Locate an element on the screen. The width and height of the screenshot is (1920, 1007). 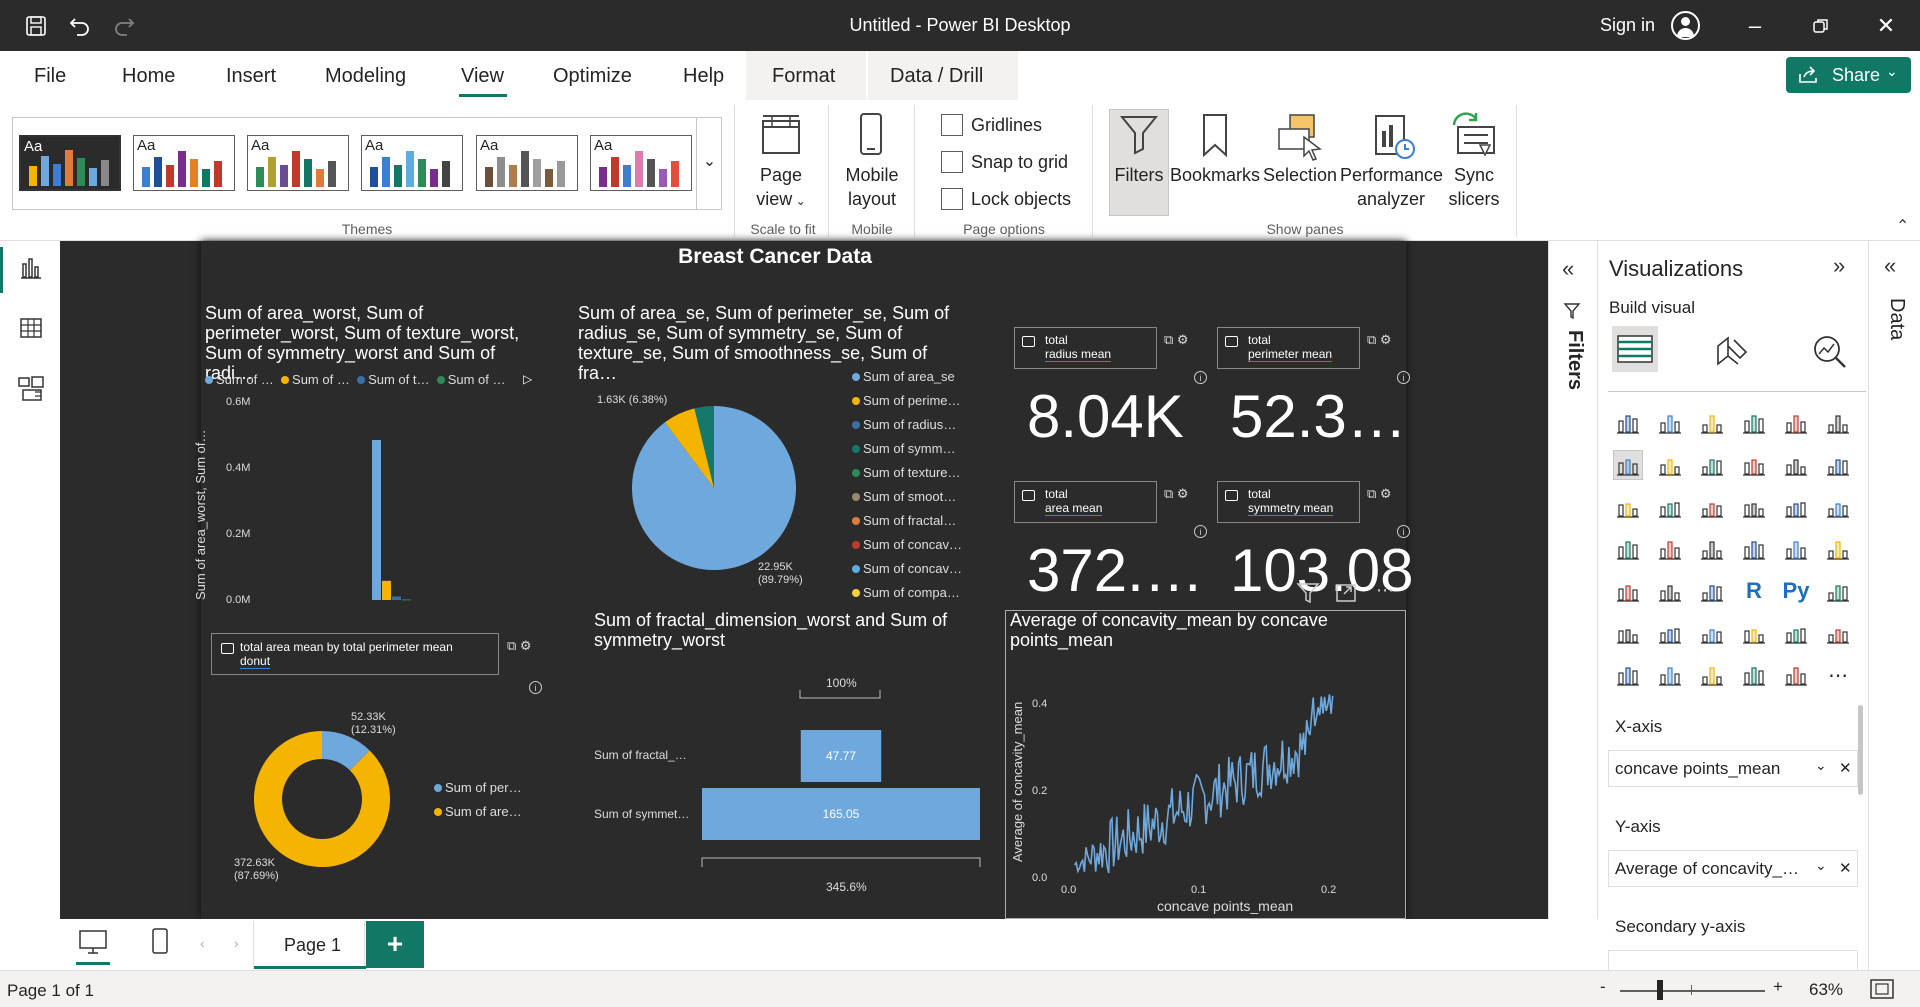
selection-icon is located at coordinates (1301, 140).